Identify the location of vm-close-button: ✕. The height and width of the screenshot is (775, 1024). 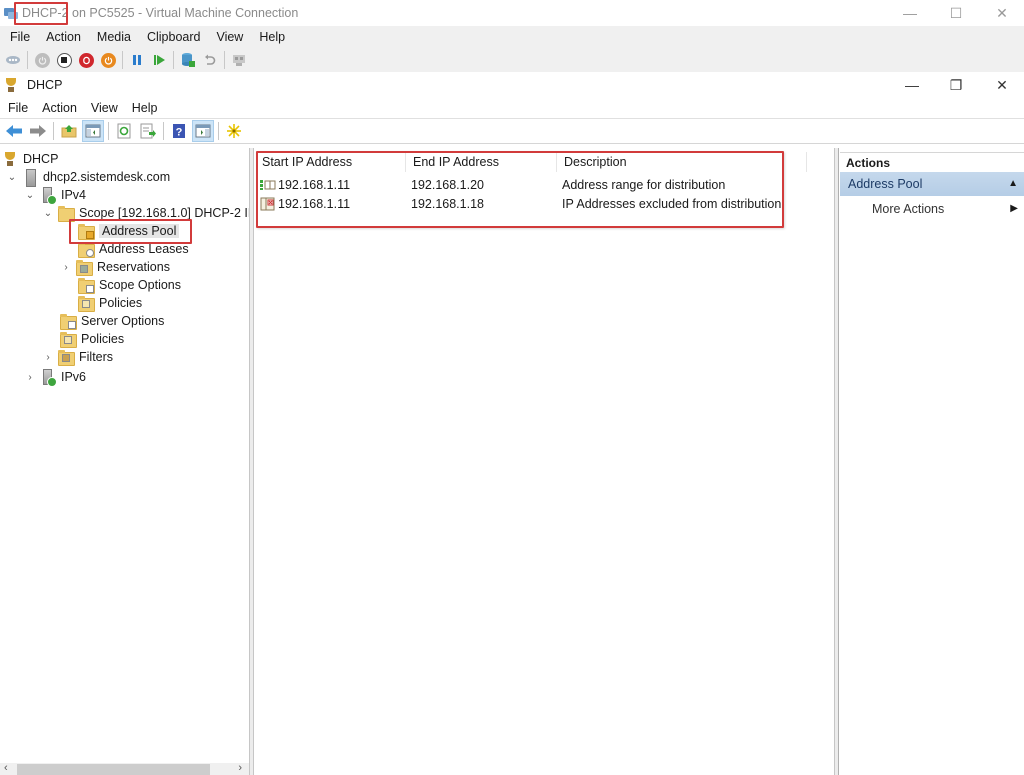
(1001, 13).